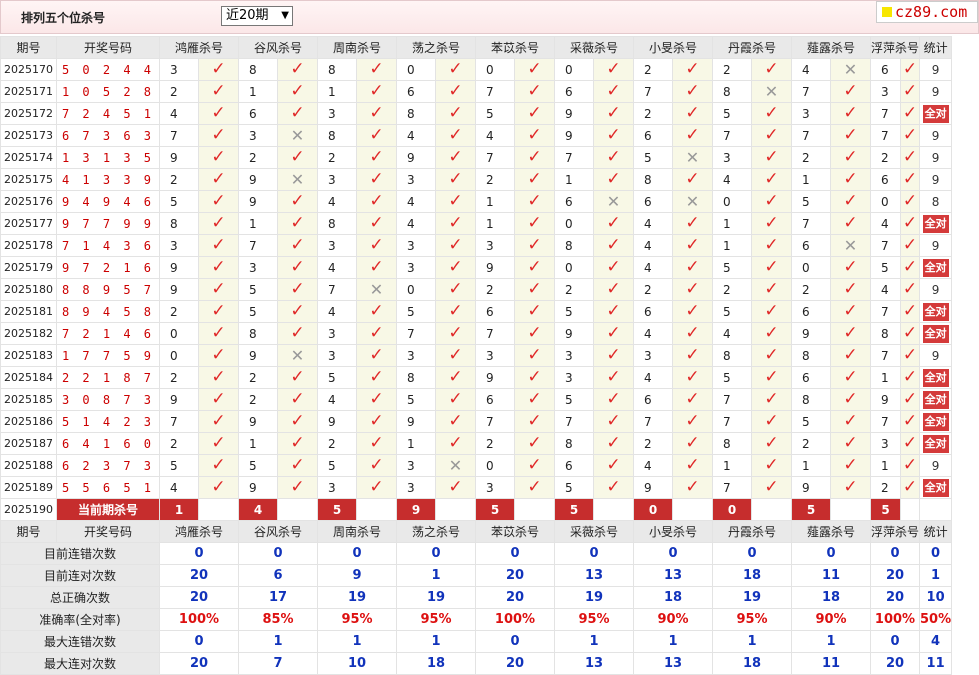  I want to click on table-row: 2025187 6 4 1 6 0 2 ✓ 1 ✓ 2 ✓ 1 ✓ 2 ✓ 8 ✓ 2 ✓ 8 ✓ 2 ✓ 3 ✓ 全对, so click(476, 443).